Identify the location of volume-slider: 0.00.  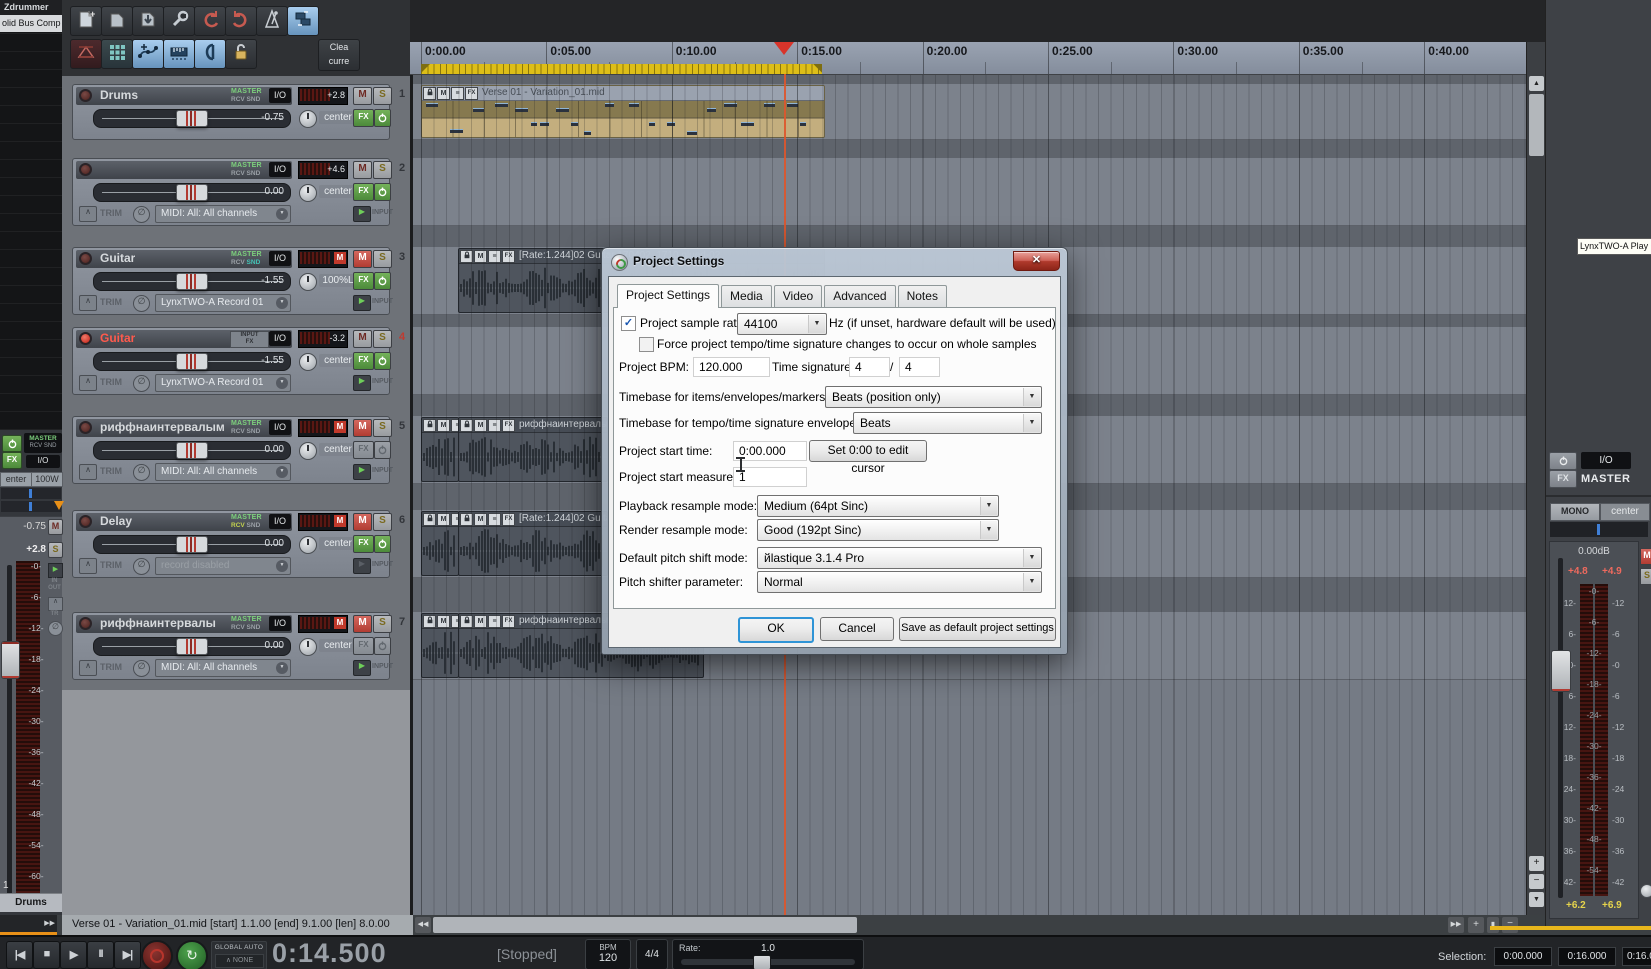
(192, 646).